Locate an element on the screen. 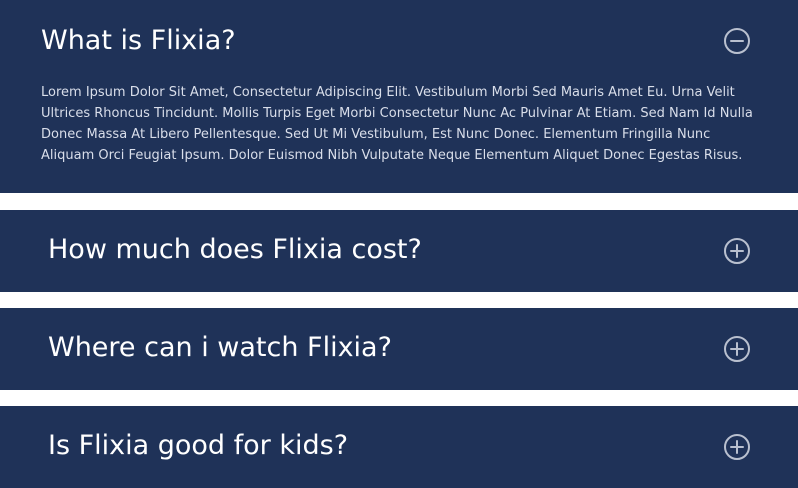  faq-question: How much does Flixia cost? is located at coordinates (235, 250).